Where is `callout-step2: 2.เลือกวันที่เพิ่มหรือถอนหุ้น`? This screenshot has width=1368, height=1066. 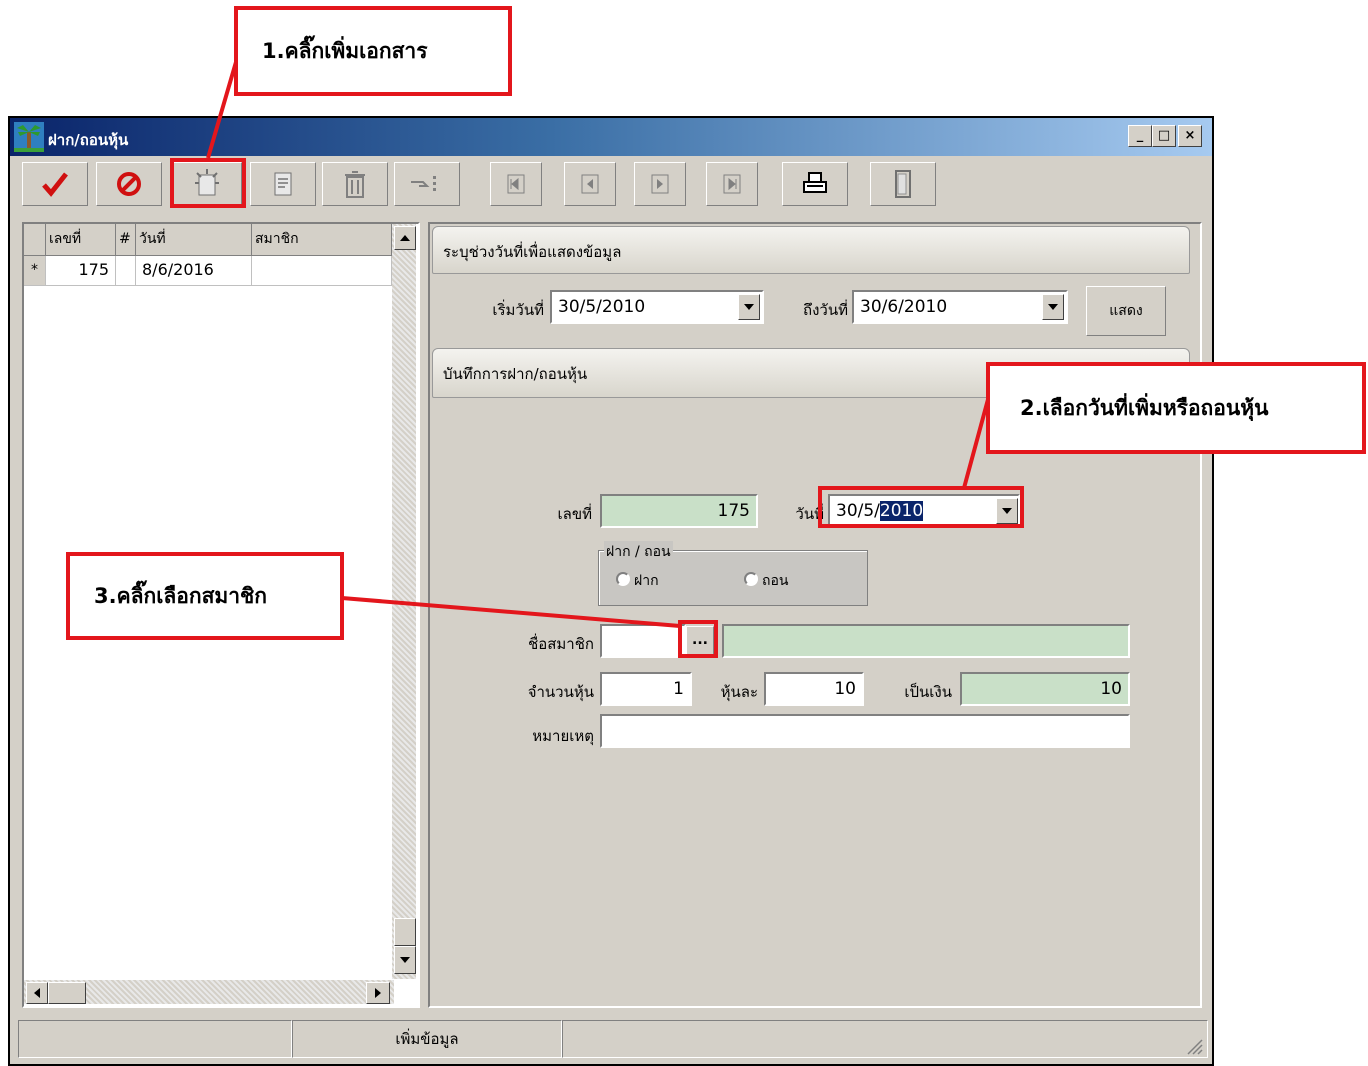 callout-step2: 2.เลือกวันที่เพิ่มหรือถอนหุ้น is located at coordinates (1176, 408).